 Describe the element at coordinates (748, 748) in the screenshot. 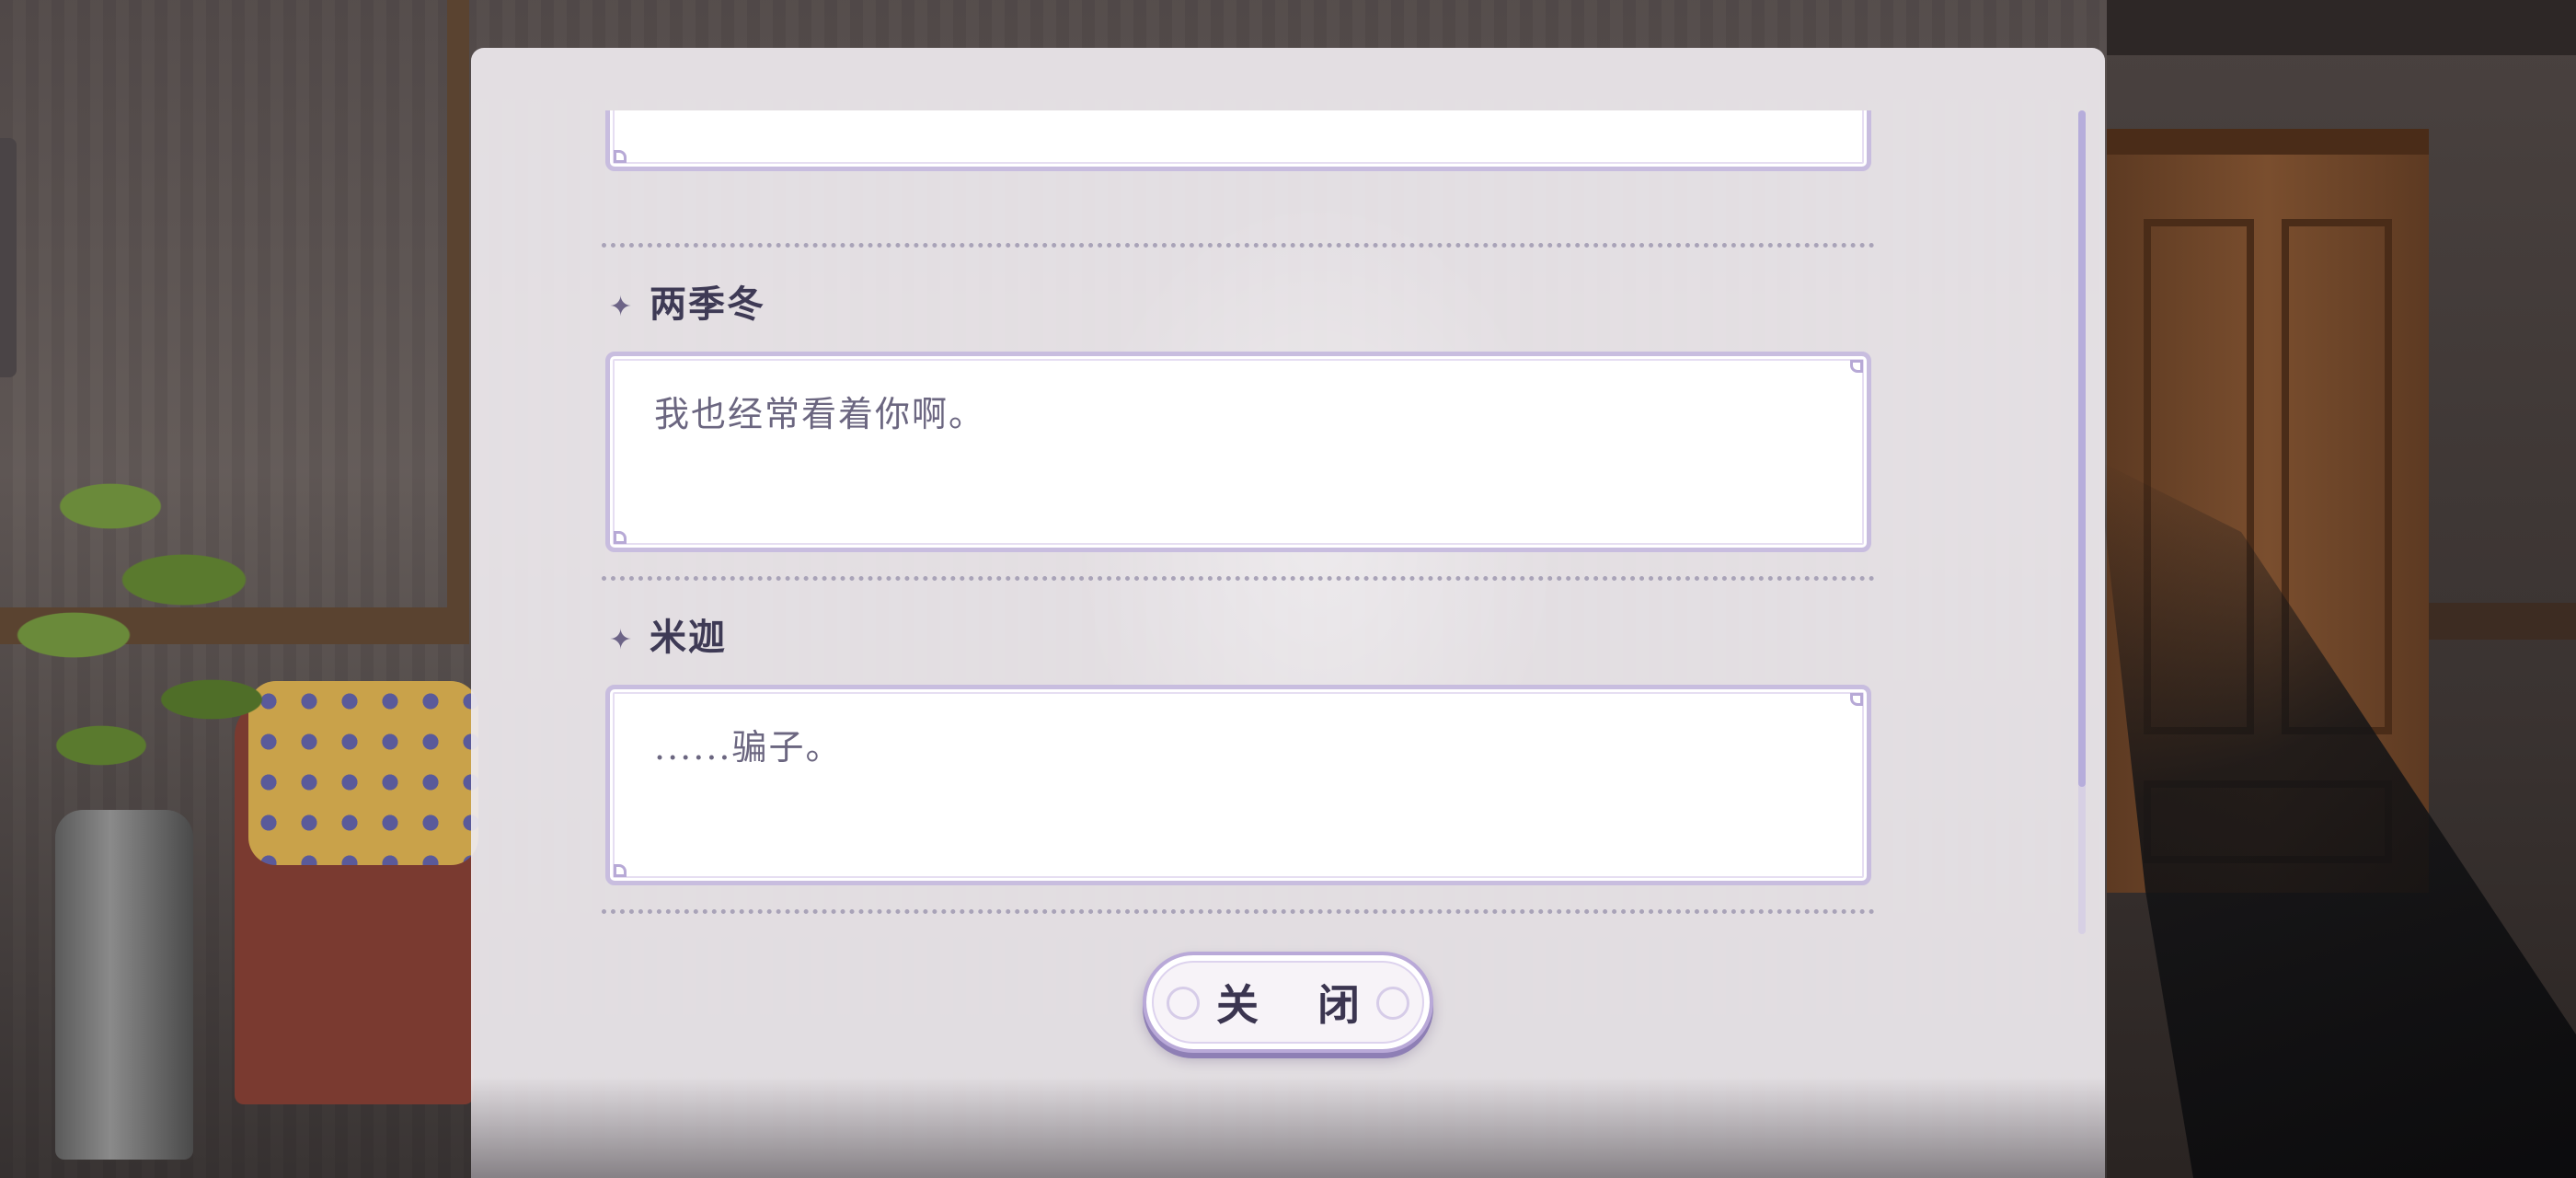

I see `message-text: ......骗子。` at that location.